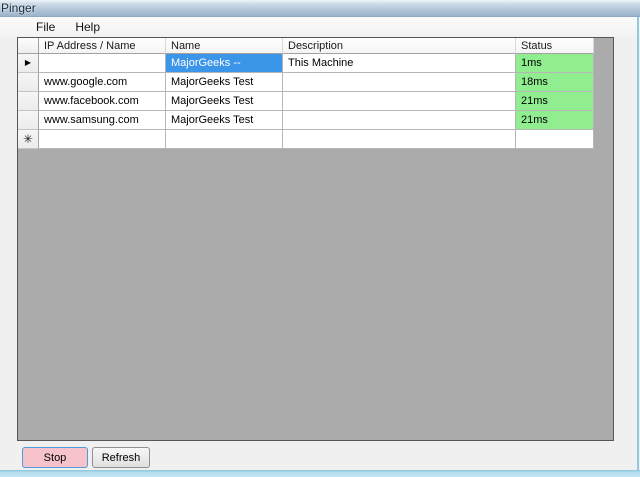  Describe the element at coordinates (224, 63) in the screenshot. I see `cell-name: MajorGeeks --` at that location.